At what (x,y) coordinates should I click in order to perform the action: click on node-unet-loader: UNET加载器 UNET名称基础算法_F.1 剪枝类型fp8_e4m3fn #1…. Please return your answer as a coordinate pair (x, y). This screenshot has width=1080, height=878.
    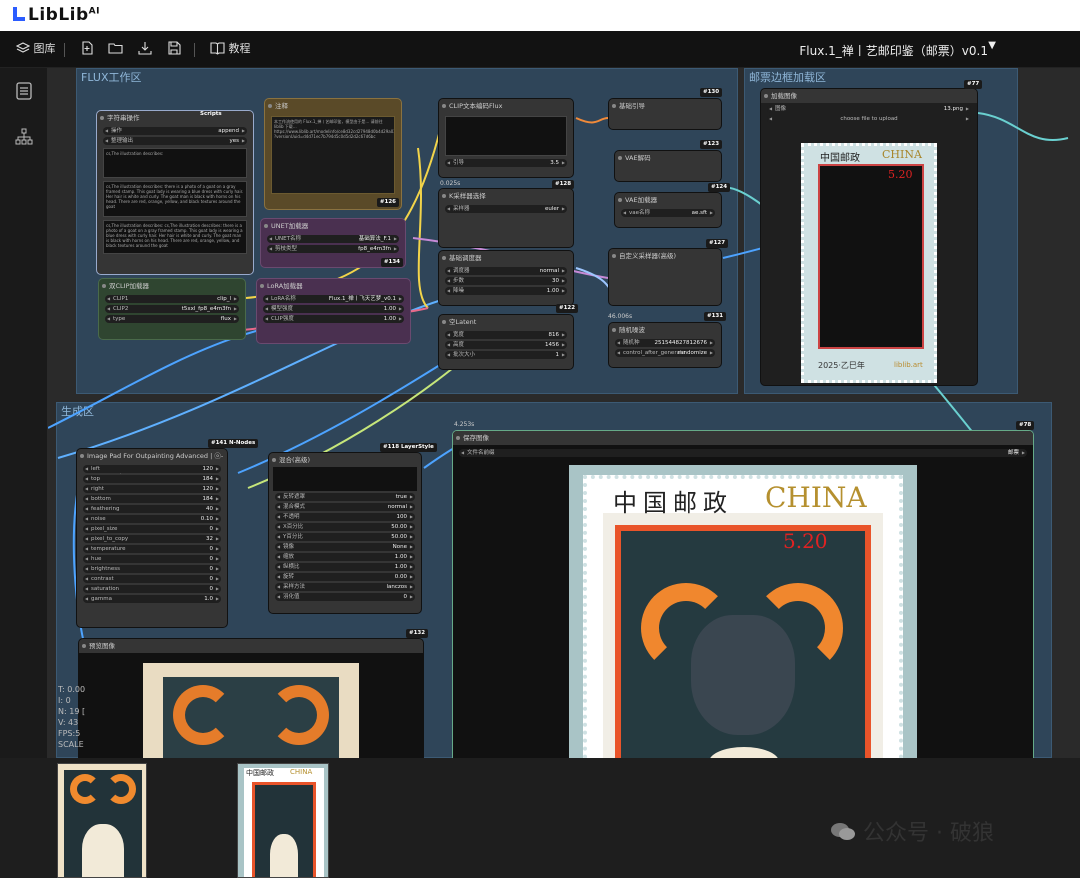
    Looking at the image, I should click on (333, 243).